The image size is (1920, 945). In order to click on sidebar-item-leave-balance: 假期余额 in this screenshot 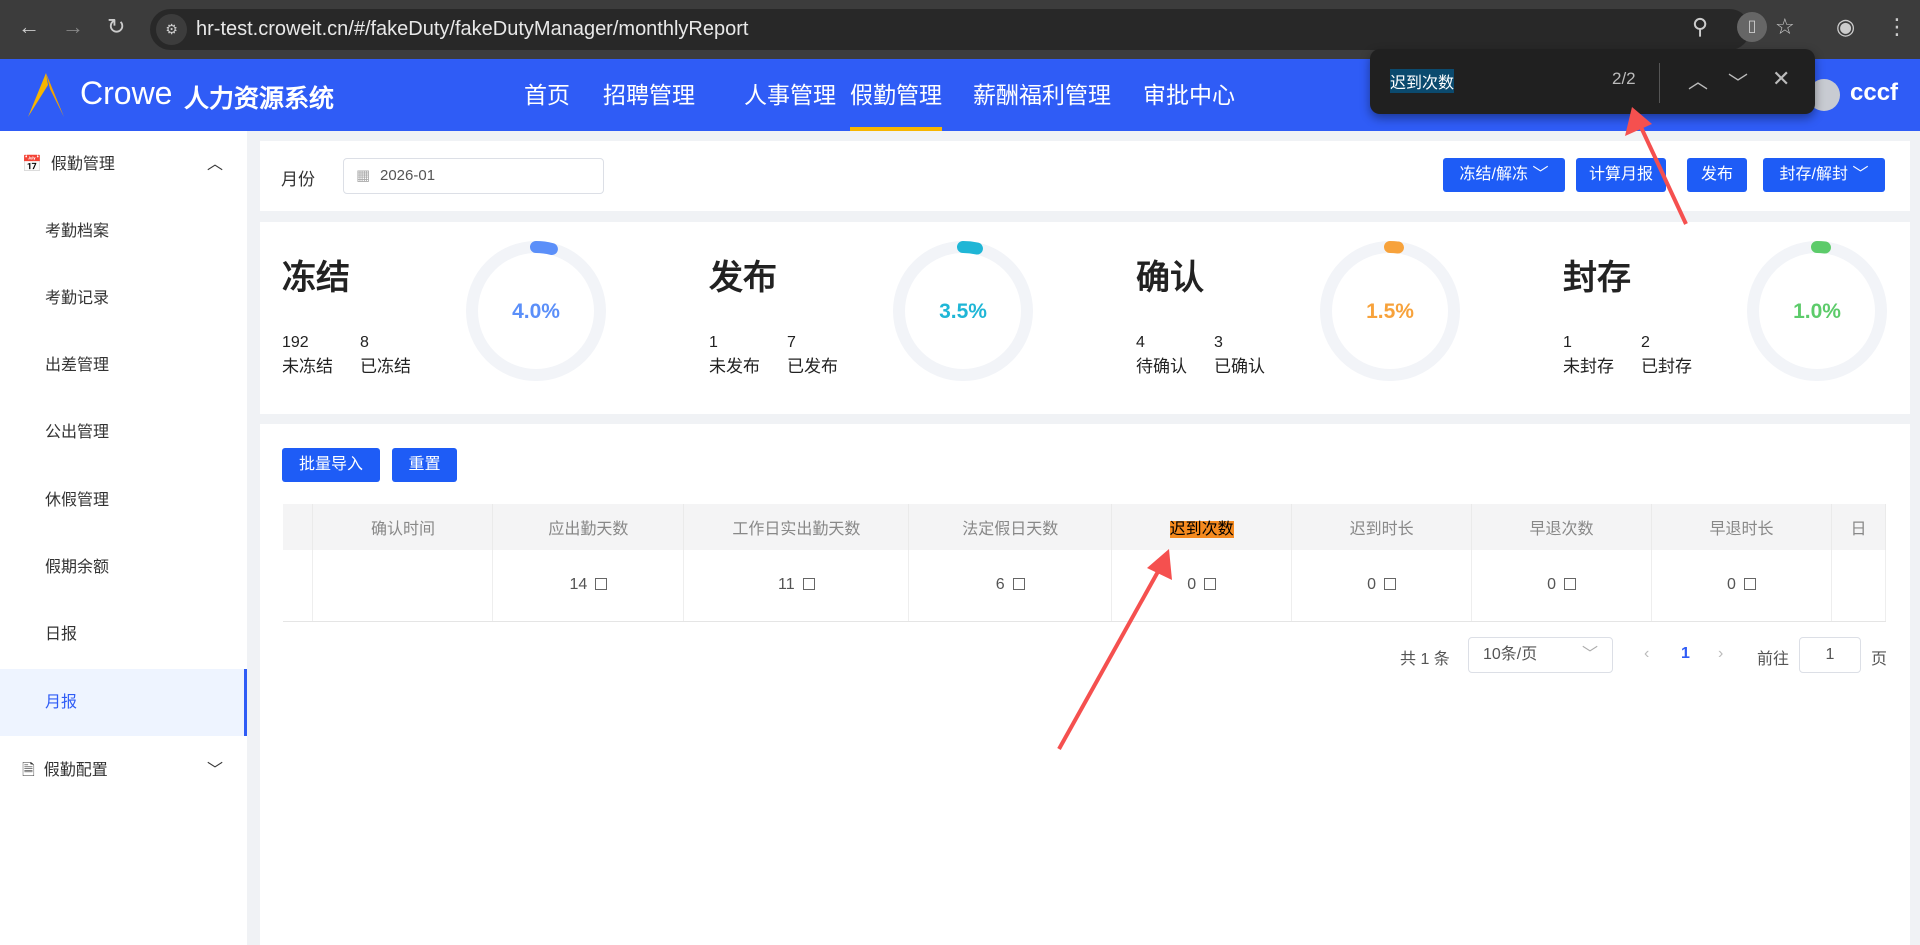, I will do `click(123, 567)`.